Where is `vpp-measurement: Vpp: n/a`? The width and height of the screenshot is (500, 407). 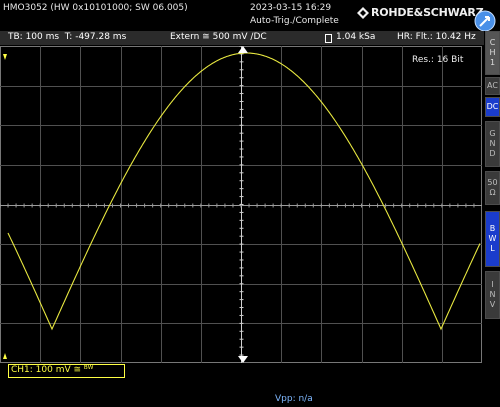 vpp-measurement: Vpp: n/a is located at coordinates (294, 399).